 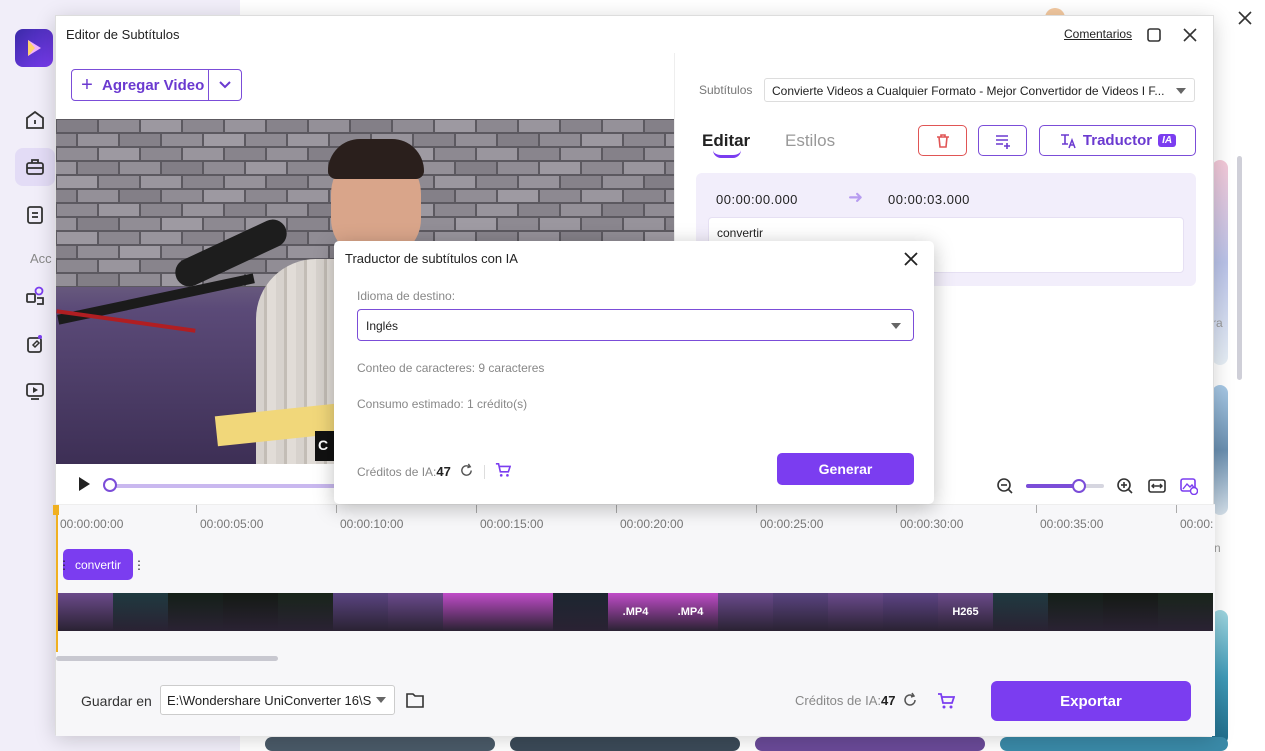 What do you see at coordinates (757, 199) in the screenshot?
I see `start-time: 00:00:00.000` at bounding box center [757, 199].